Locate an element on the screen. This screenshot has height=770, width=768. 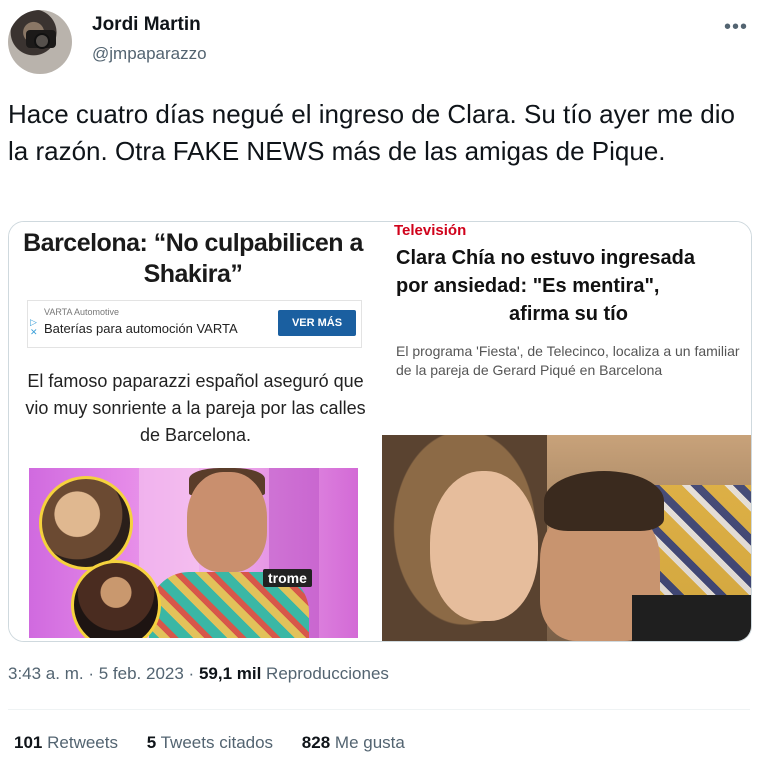
right-image-photo is located at coordinates (566, 538).